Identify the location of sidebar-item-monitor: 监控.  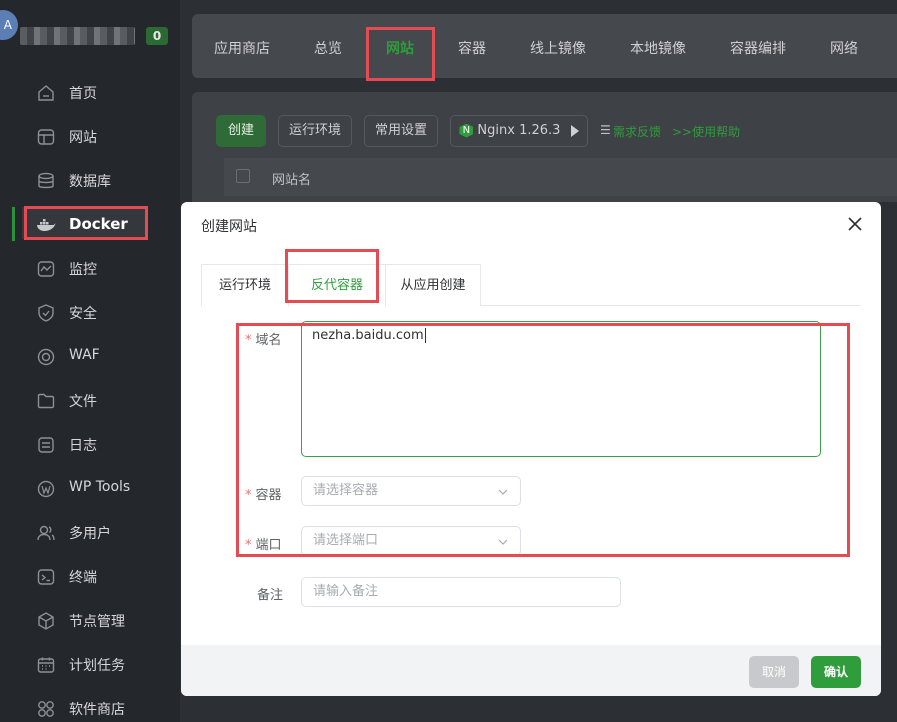
(90, 268).